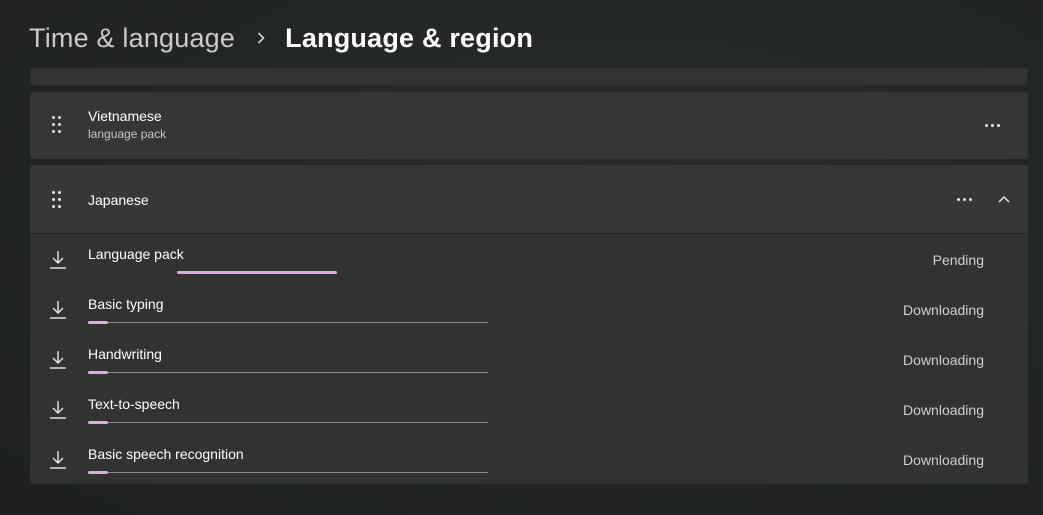 The height and width of the screenshot is (515, 1043). Describe the element at coordinates (409, 37) in the screenshot. I see `page-title: Language & region` at that location.